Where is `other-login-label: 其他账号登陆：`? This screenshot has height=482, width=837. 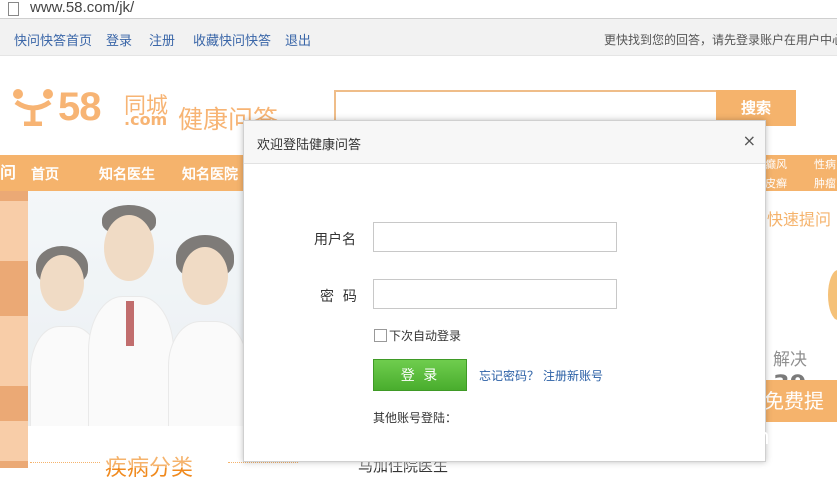
other-login-label: 其他账号登陆： is located at coordinates (415, 418).